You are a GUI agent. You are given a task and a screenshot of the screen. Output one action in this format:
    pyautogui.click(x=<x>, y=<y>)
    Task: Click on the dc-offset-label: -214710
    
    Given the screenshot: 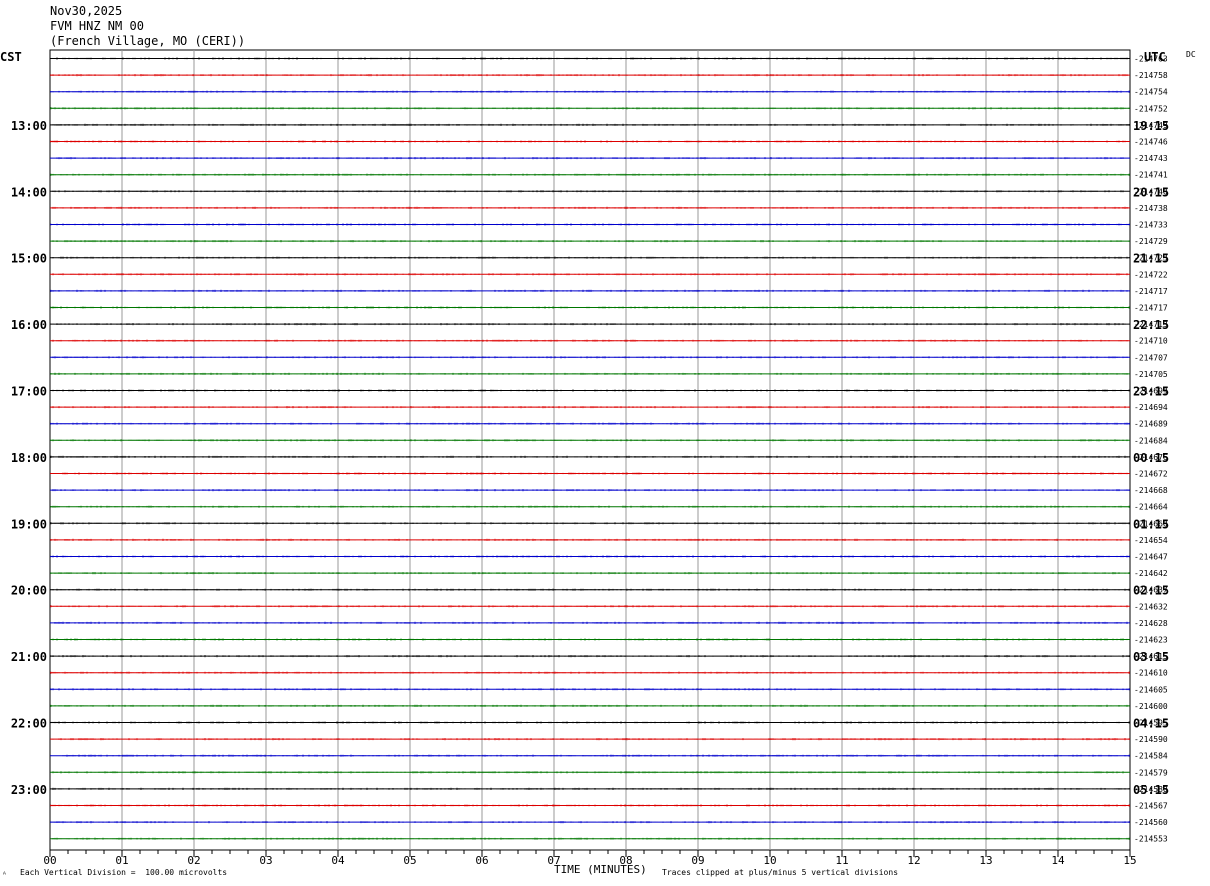 What is the action you would take?
    pyautogui.click(x=1151, y=341)
    